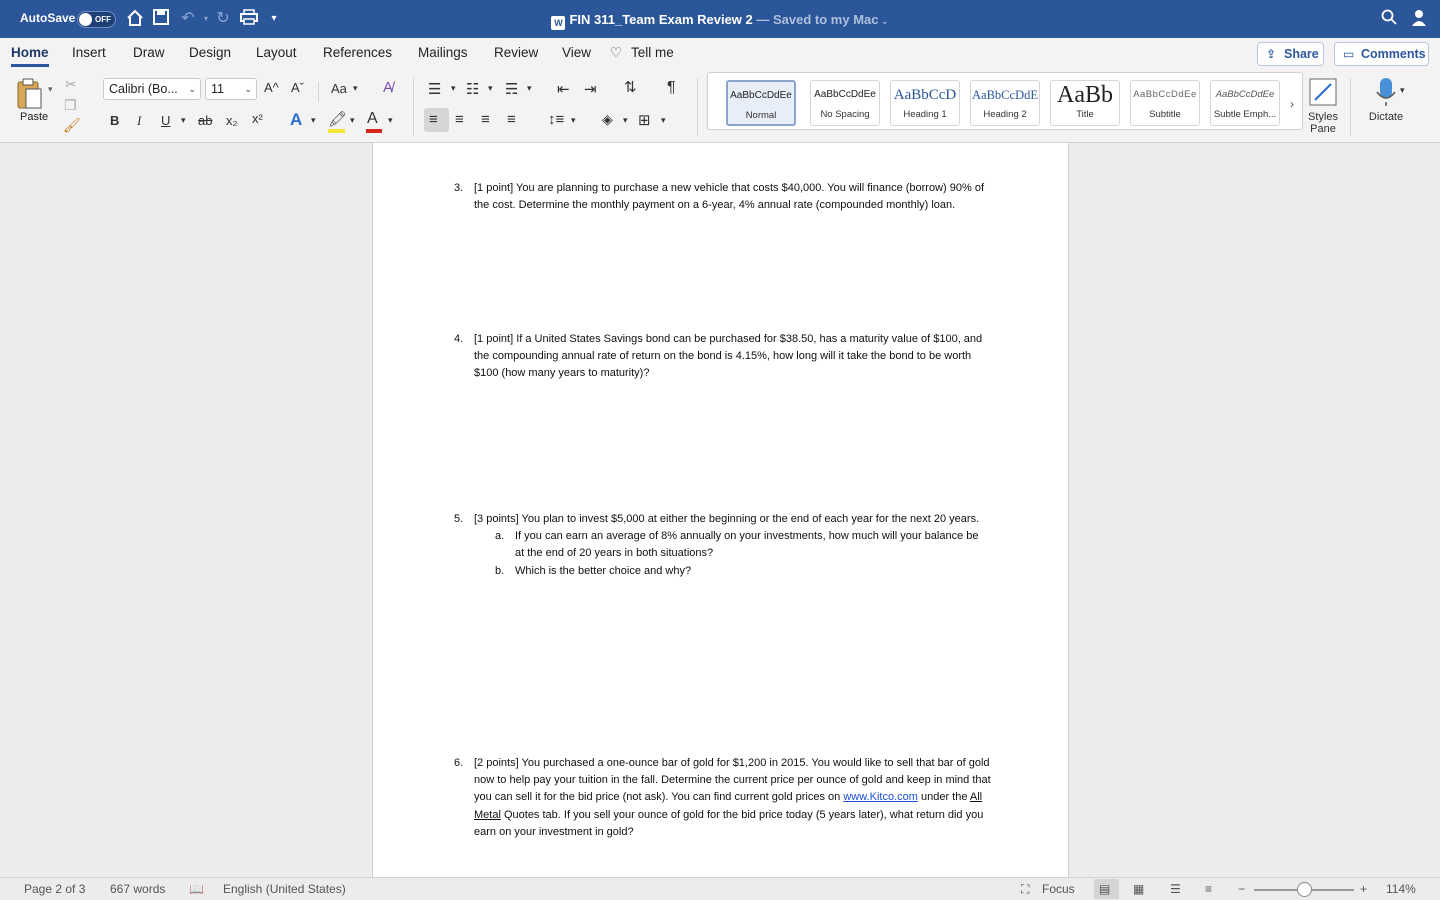 This screenshot has height=900, width=1440. Describe the element at coordinates (284, 889) in the screenshot. I see `language: English (United States)` at that location.